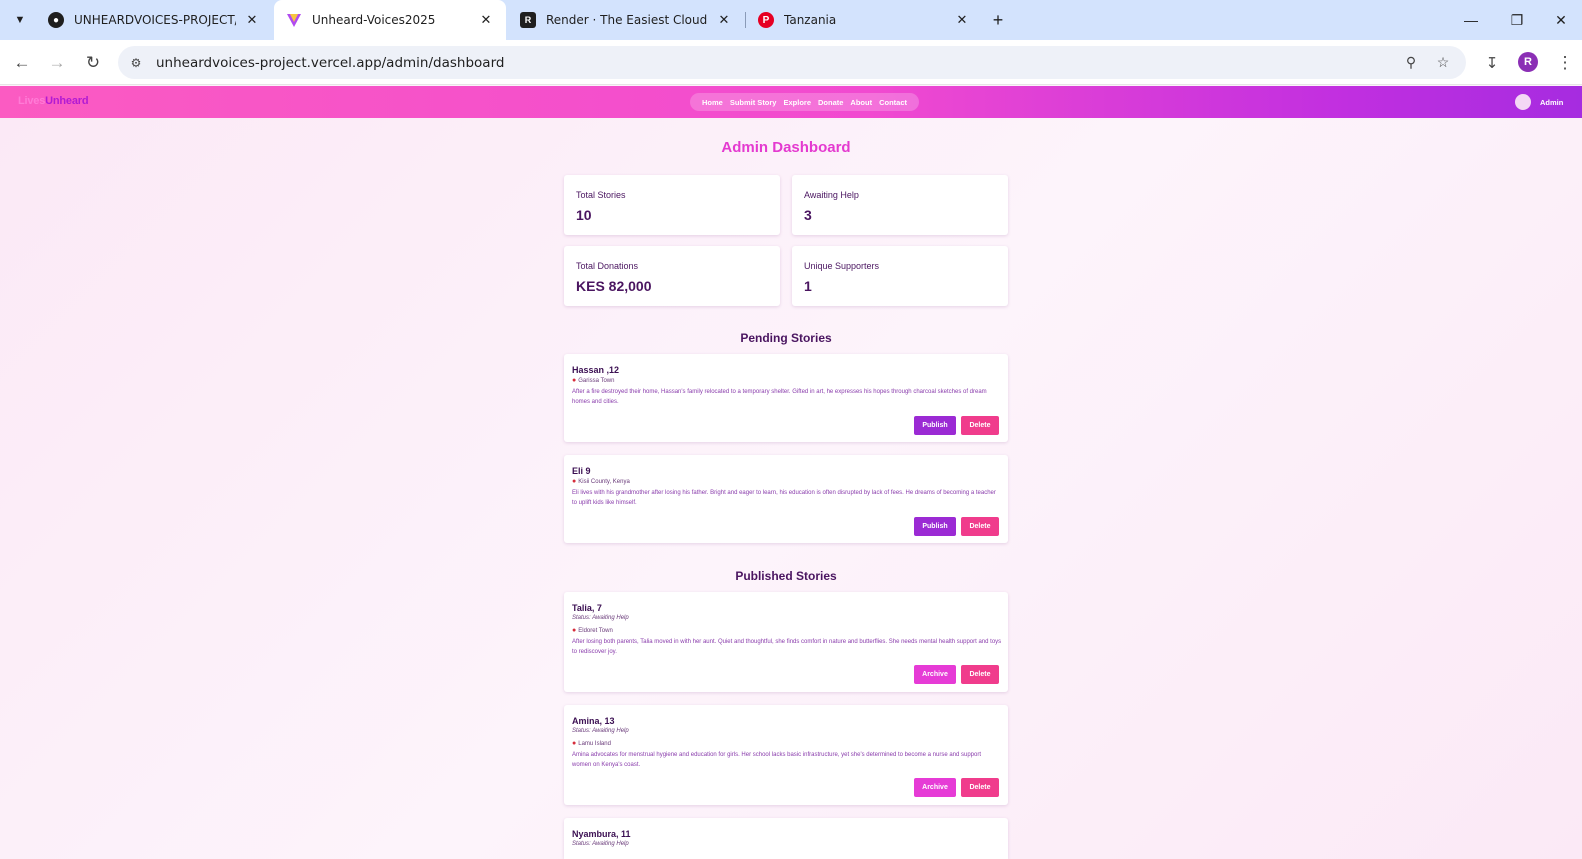  Describe the element at coordinates (786, 338) in the screenshot. I see `pending-stories-heading: Pending Stories` at that location.